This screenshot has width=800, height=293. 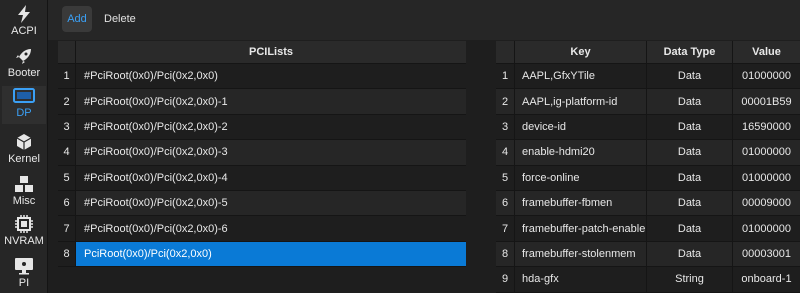 I want to click on key-cell: framebuffer-stolenmem, so click(x=580, y=254).